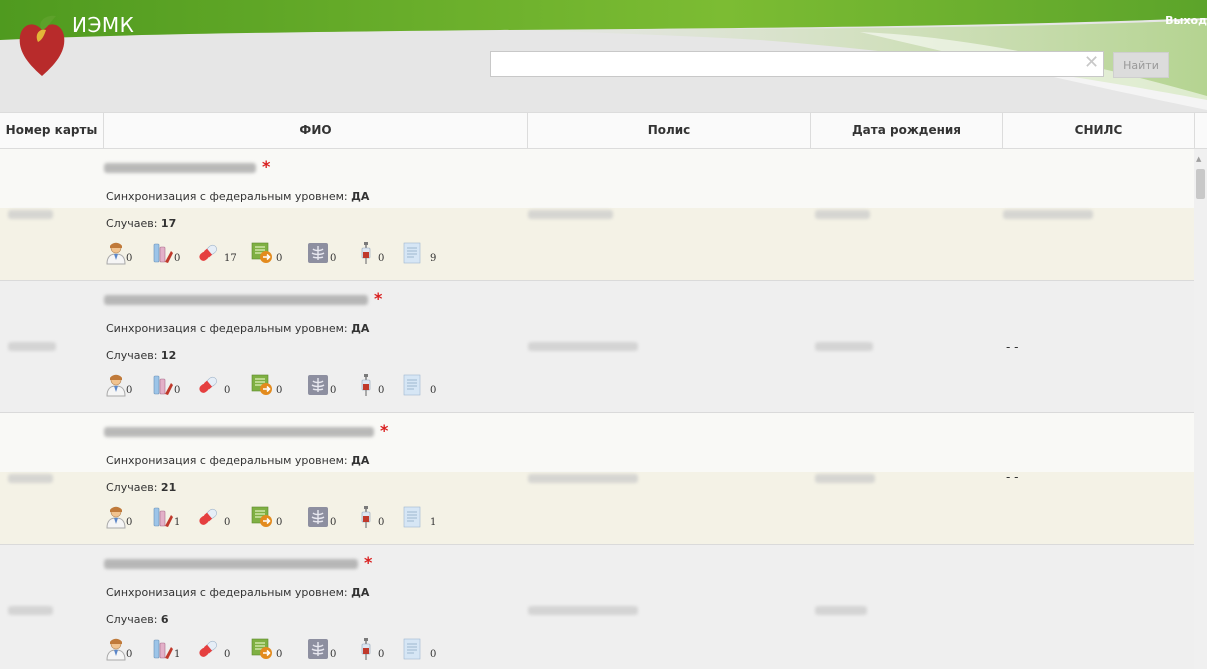 Image resolution: width=1207 pixels, height=669 pixels. What do you see at coordinates (1099, 130) in the screenshot?
I see `column-header-snils: СНИЛС` at bounding box center [1099, 130].